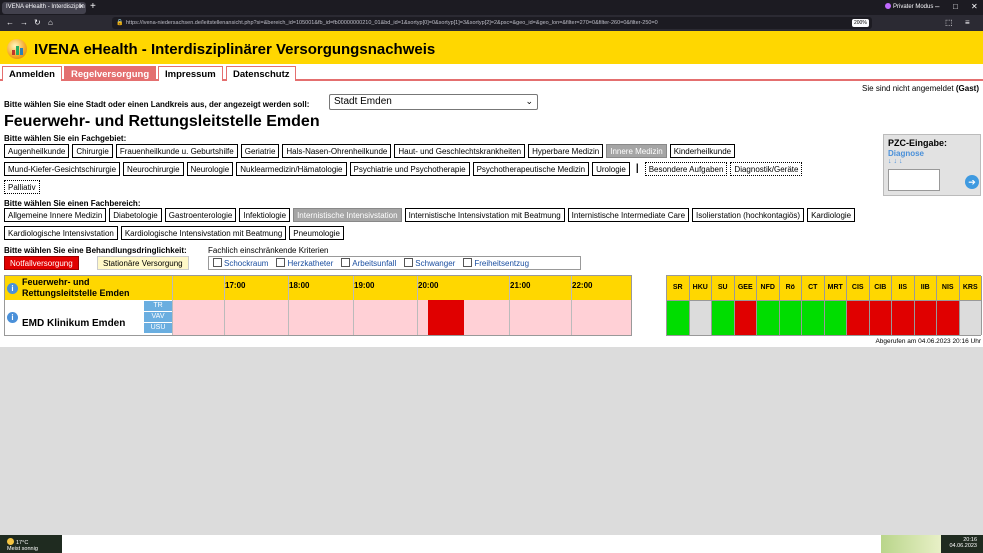 Image resolution: width=983 pixels, height=553 pixels. What do you see at coordinates (963, 543) in the screenshot?
I see `taskbar-clock: 20:16 04.06.2023` at bounding box center [963, 543].